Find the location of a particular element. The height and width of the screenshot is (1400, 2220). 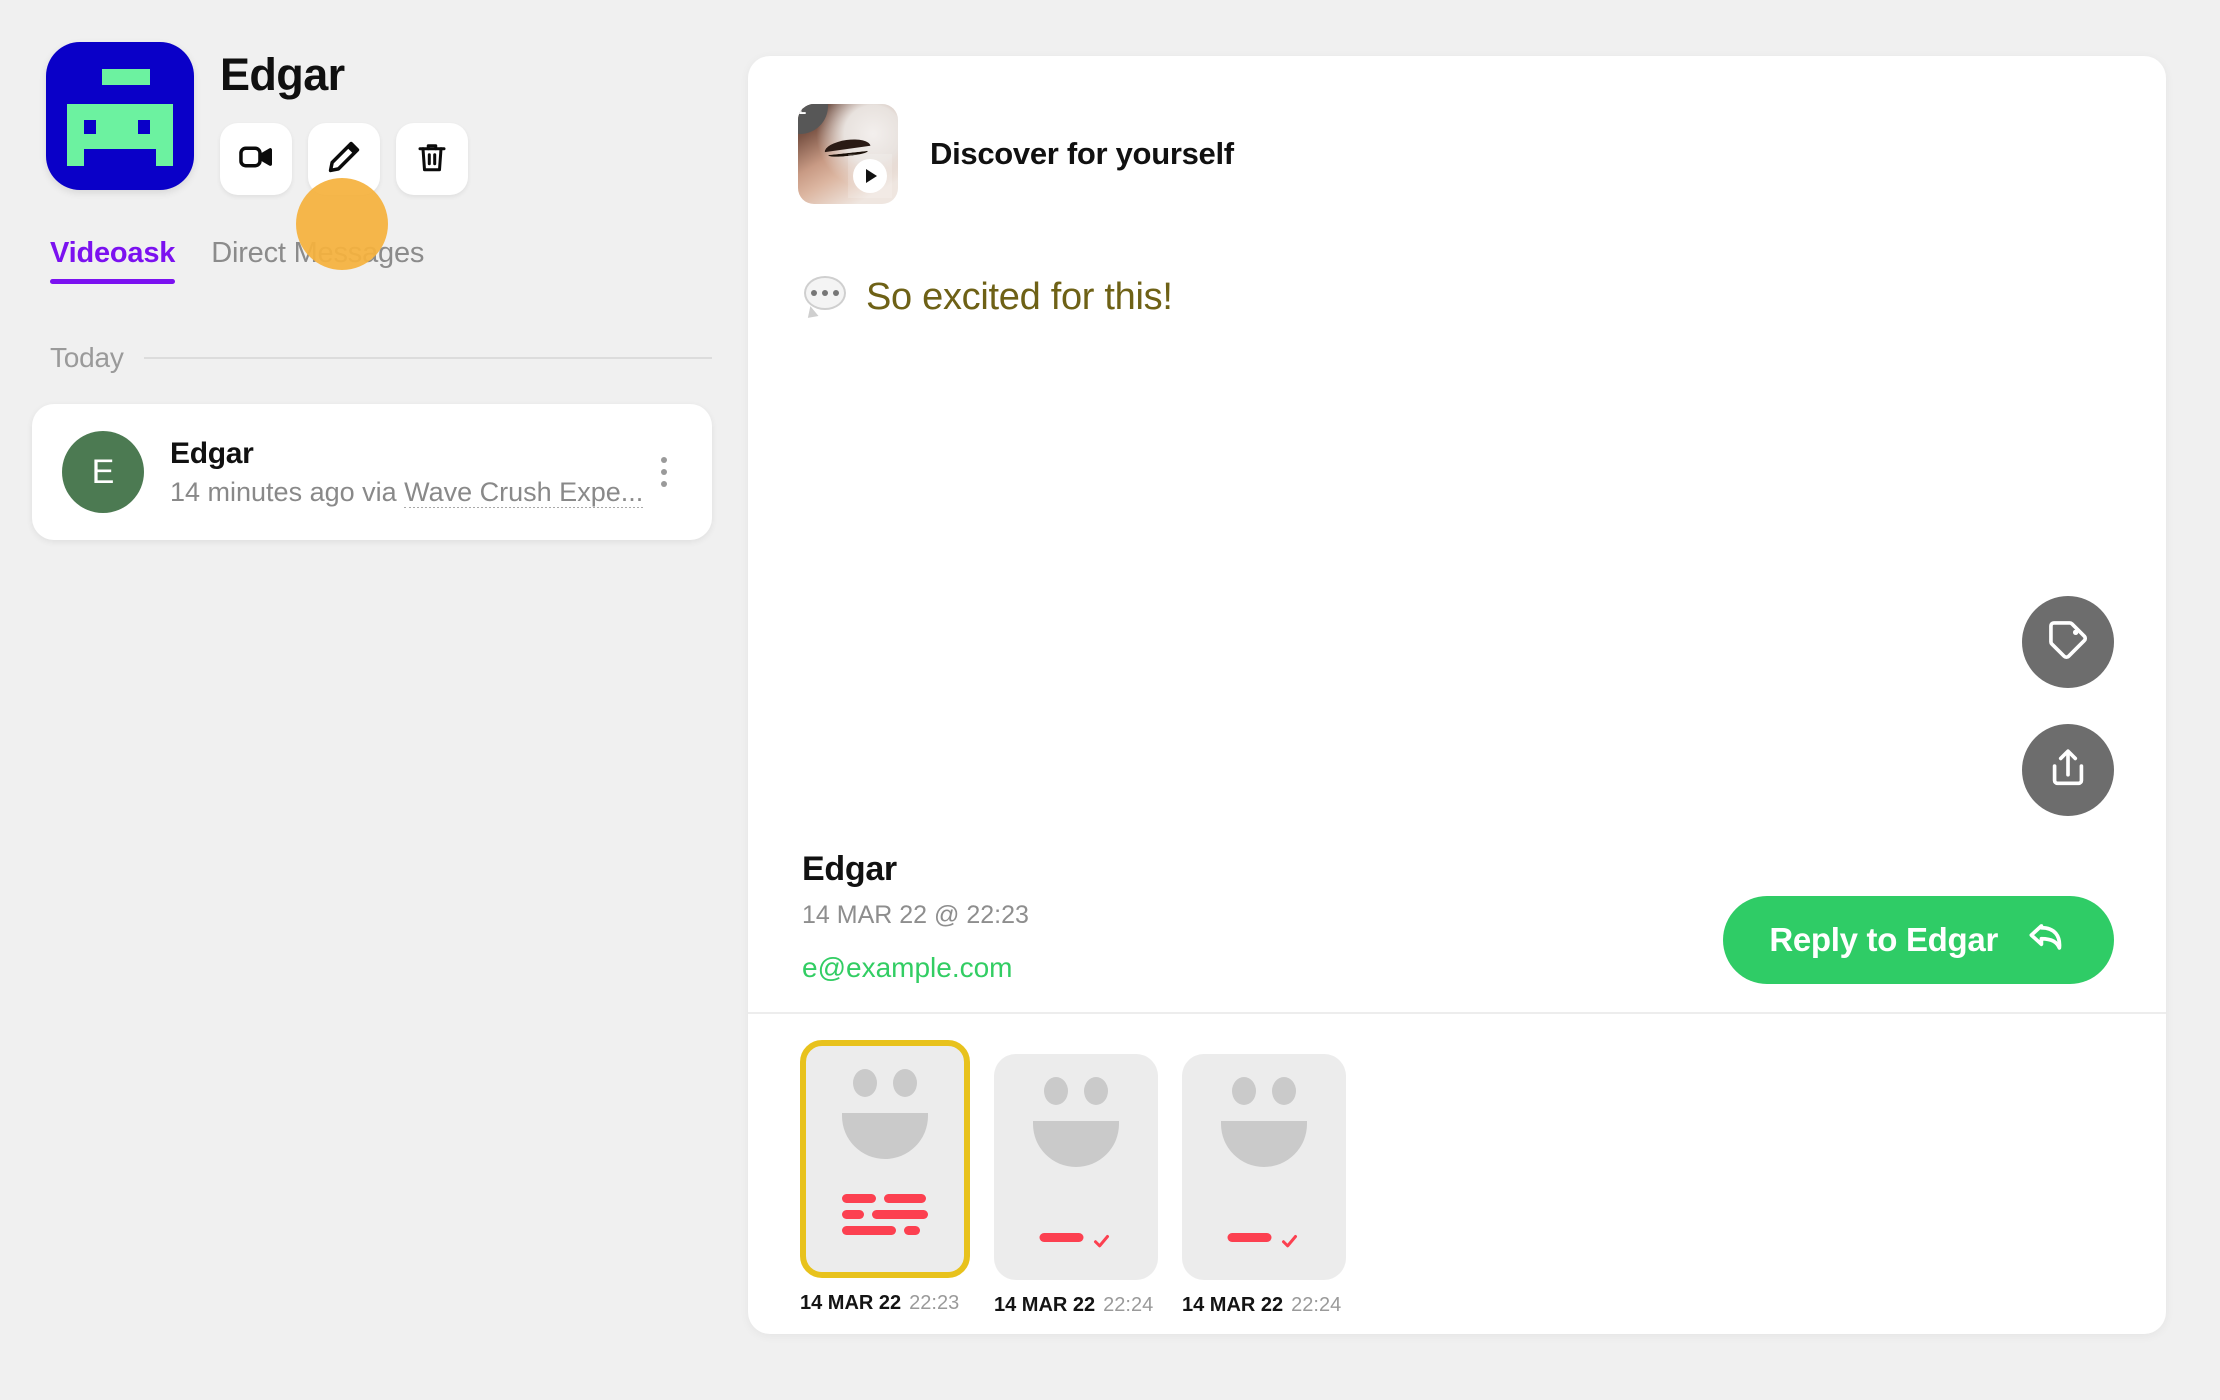

record-video-button is located at coordinates (256, 159).